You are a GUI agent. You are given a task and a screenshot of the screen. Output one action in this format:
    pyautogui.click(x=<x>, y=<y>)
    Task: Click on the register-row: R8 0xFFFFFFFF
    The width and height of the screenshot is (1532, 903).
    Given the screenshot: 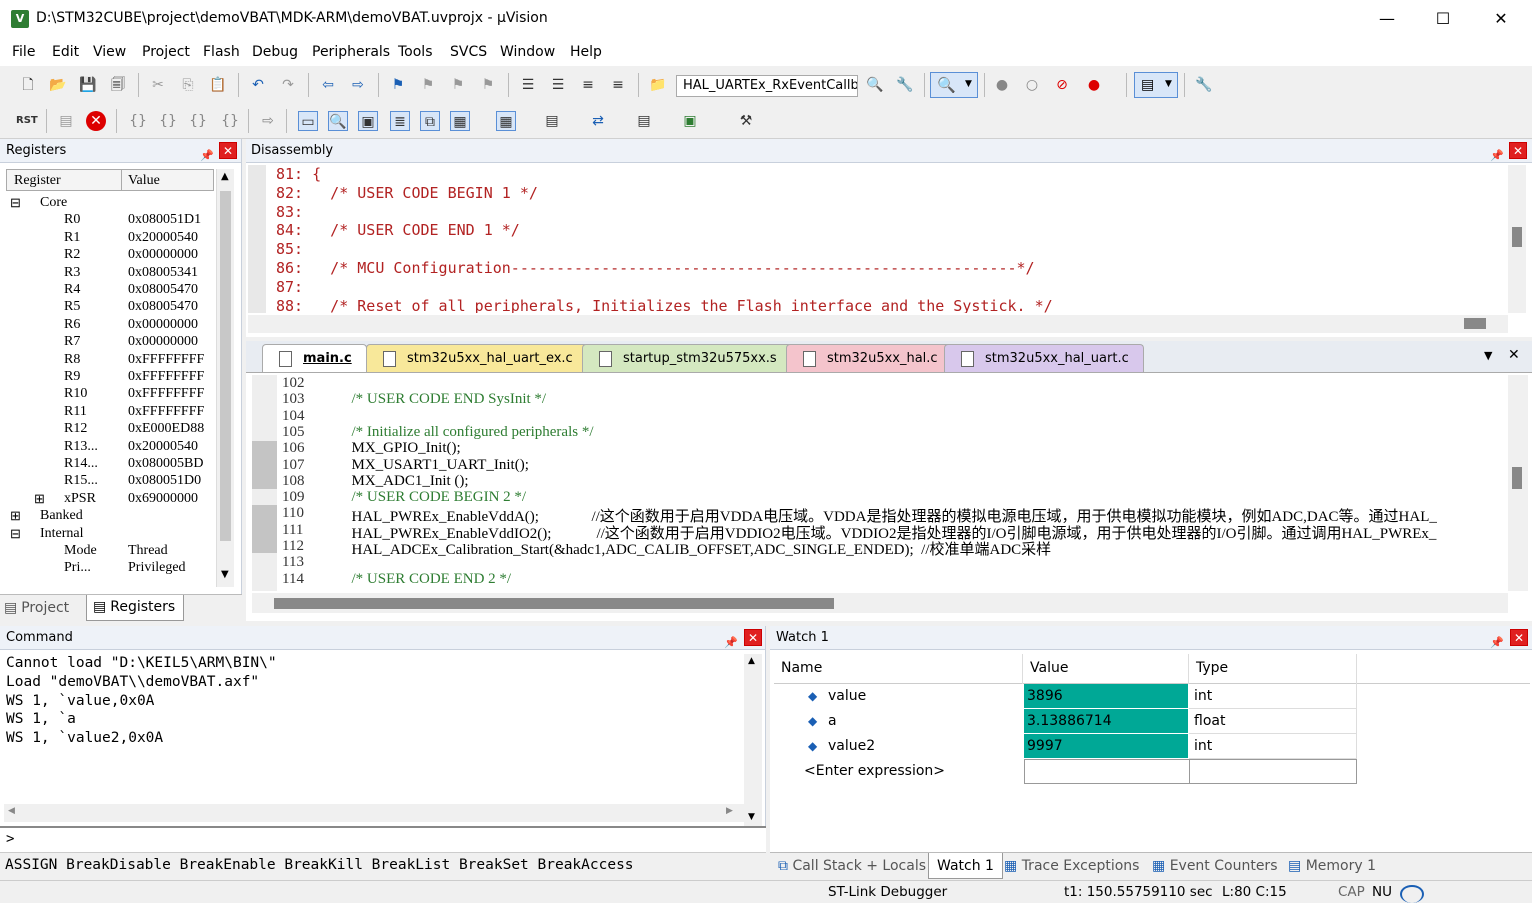 What is the action you would take?
    pyautogui.click(x=107, y=360)
    